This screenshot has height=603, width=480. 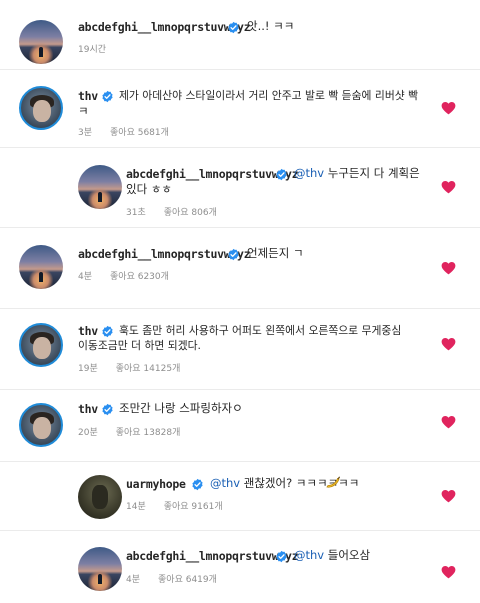 I want to click on comment-text: @thv 들어오삼, so click(x=332, y=555).